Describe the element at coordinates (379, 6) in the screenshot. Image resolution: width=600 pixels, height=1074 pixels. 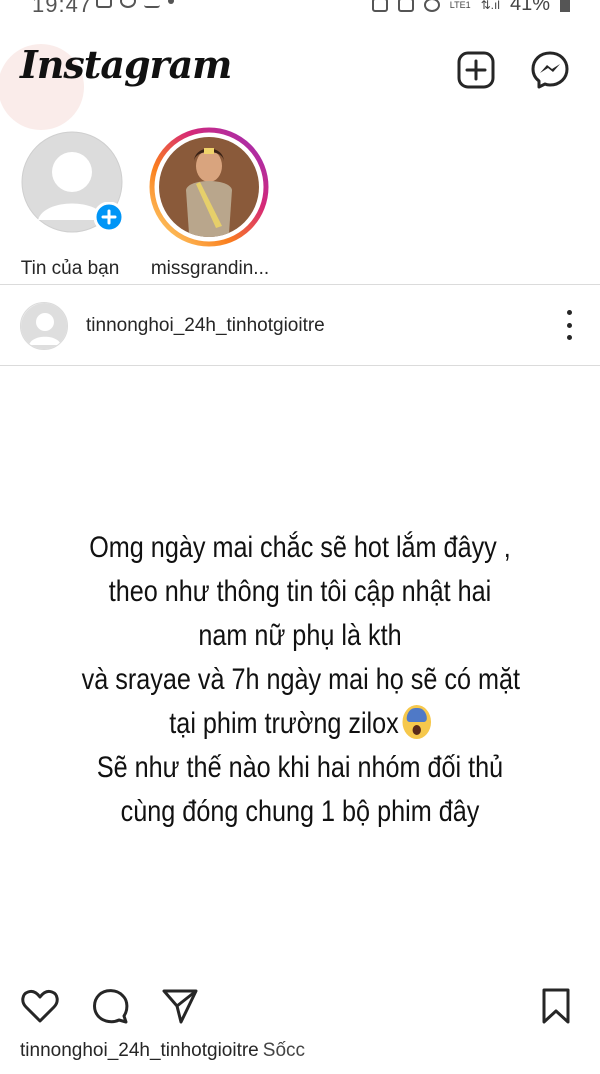
I see `data-saver-icon` at that location.